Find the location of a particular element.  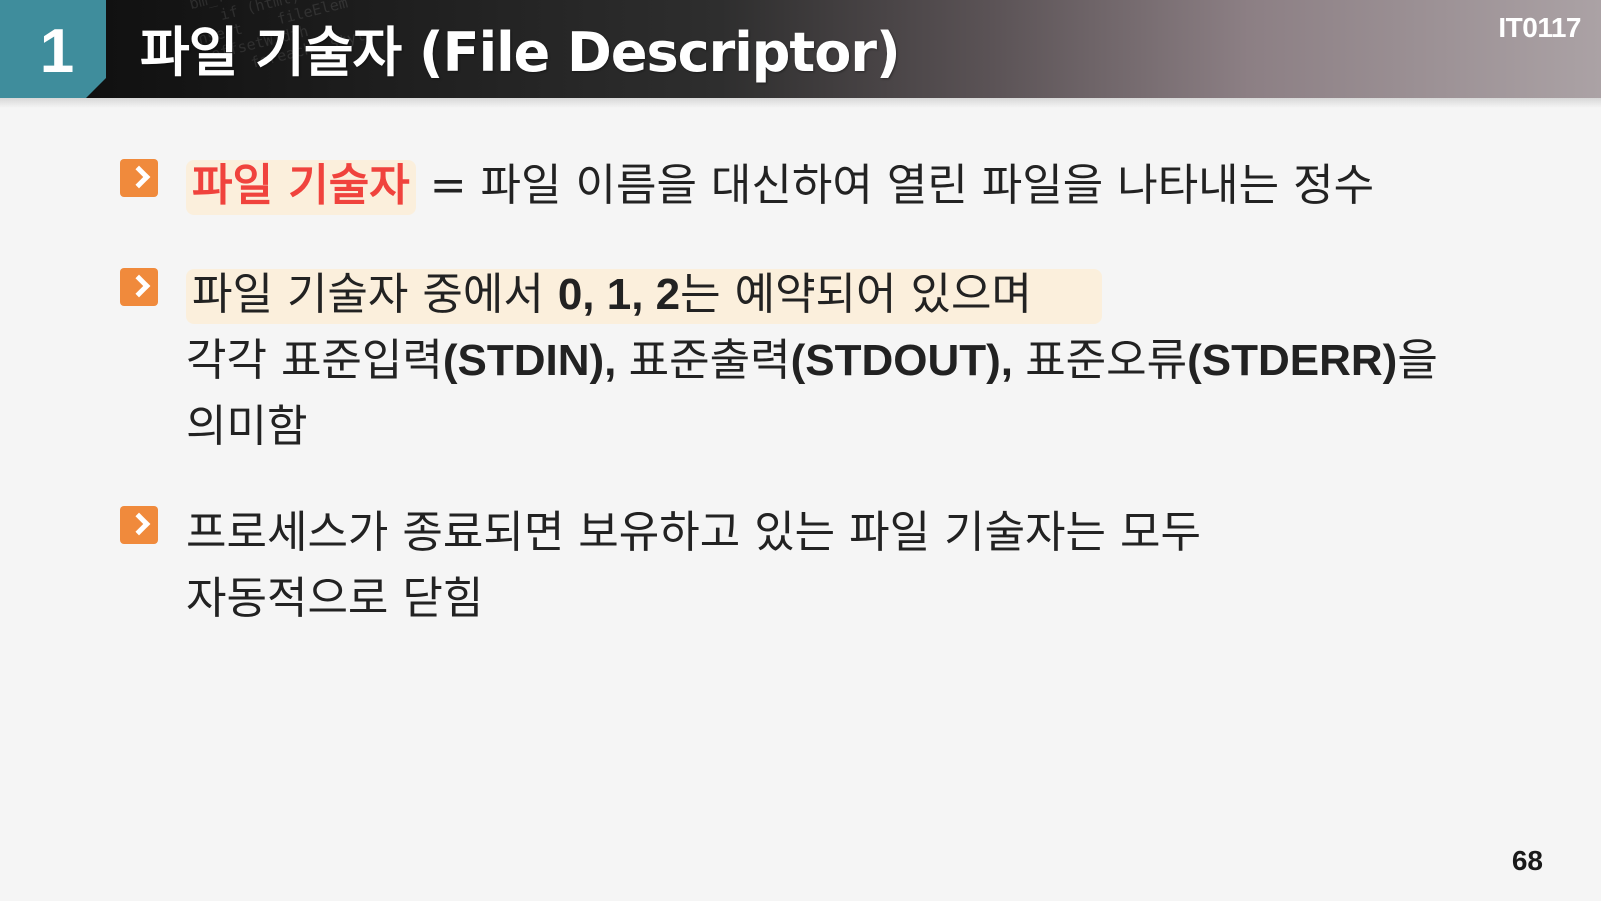

text-segment: 각각 표준입력 is located at coordinates (314, 360).